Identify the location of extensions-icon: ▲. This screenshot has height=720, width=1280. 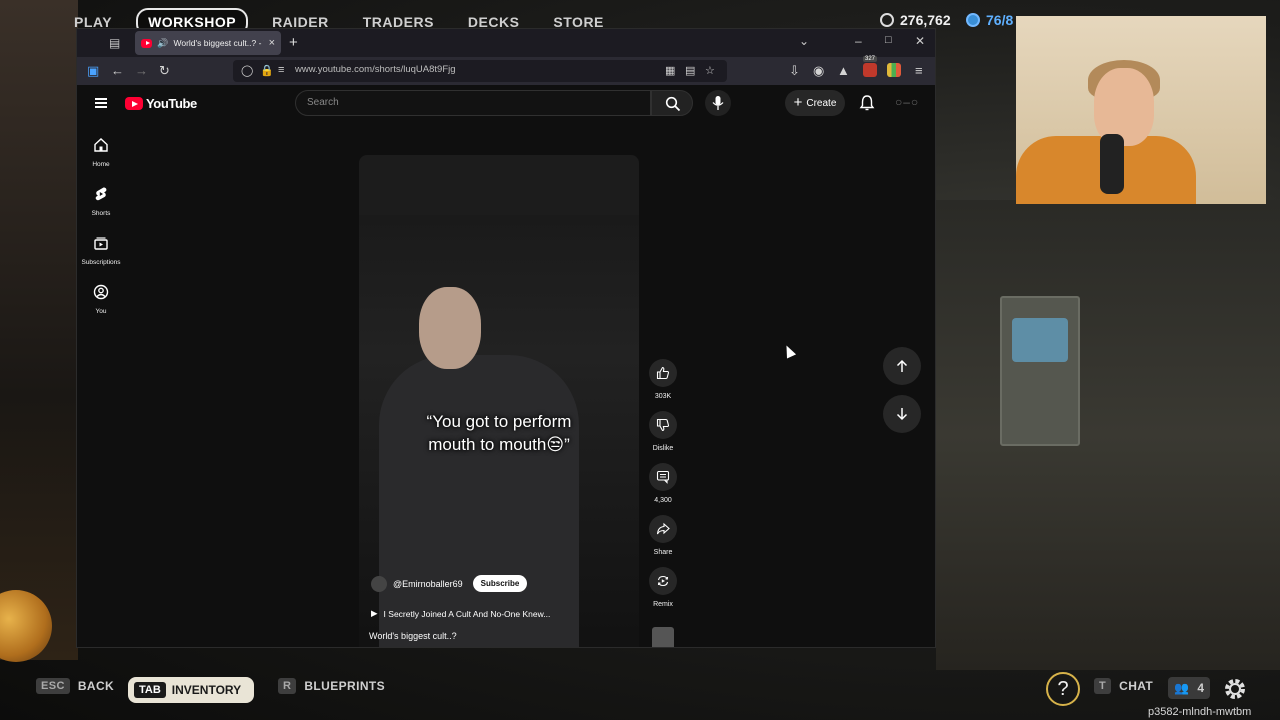
(843, 70).